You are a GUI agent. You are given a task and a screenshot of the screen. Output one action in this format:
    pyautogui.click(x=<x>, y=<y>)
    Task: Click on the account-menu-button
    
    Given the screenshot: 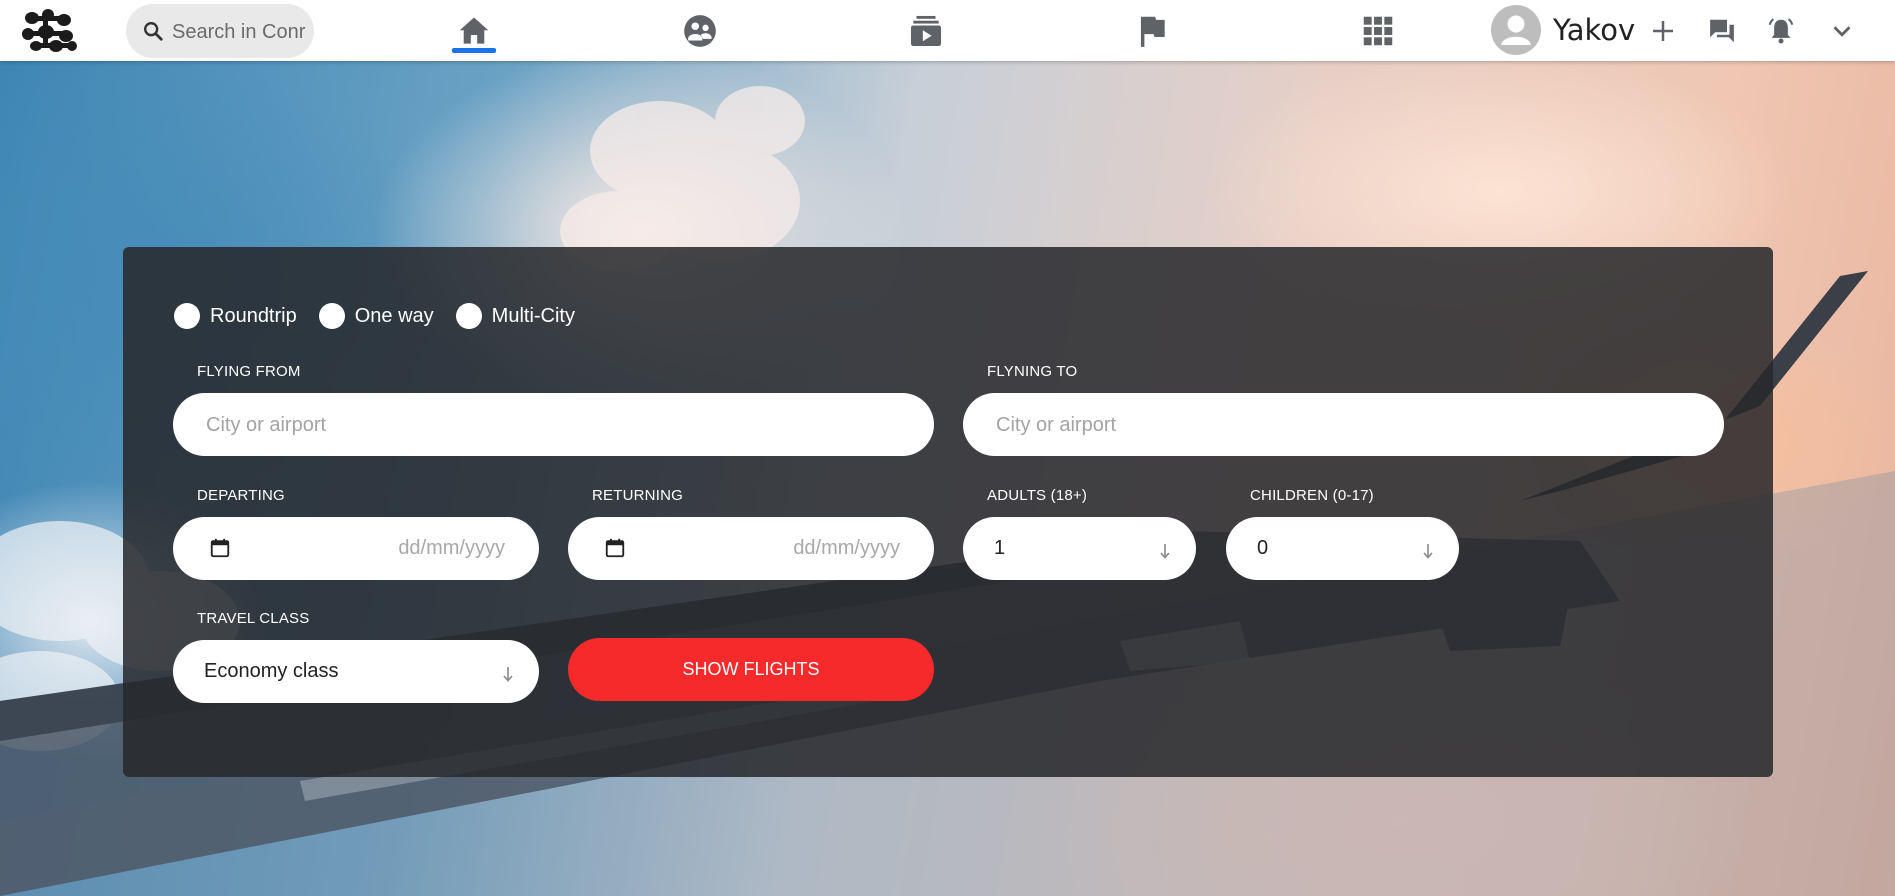 What is the action you would take?
    pyautogui.click(x=1842, y=31)
    